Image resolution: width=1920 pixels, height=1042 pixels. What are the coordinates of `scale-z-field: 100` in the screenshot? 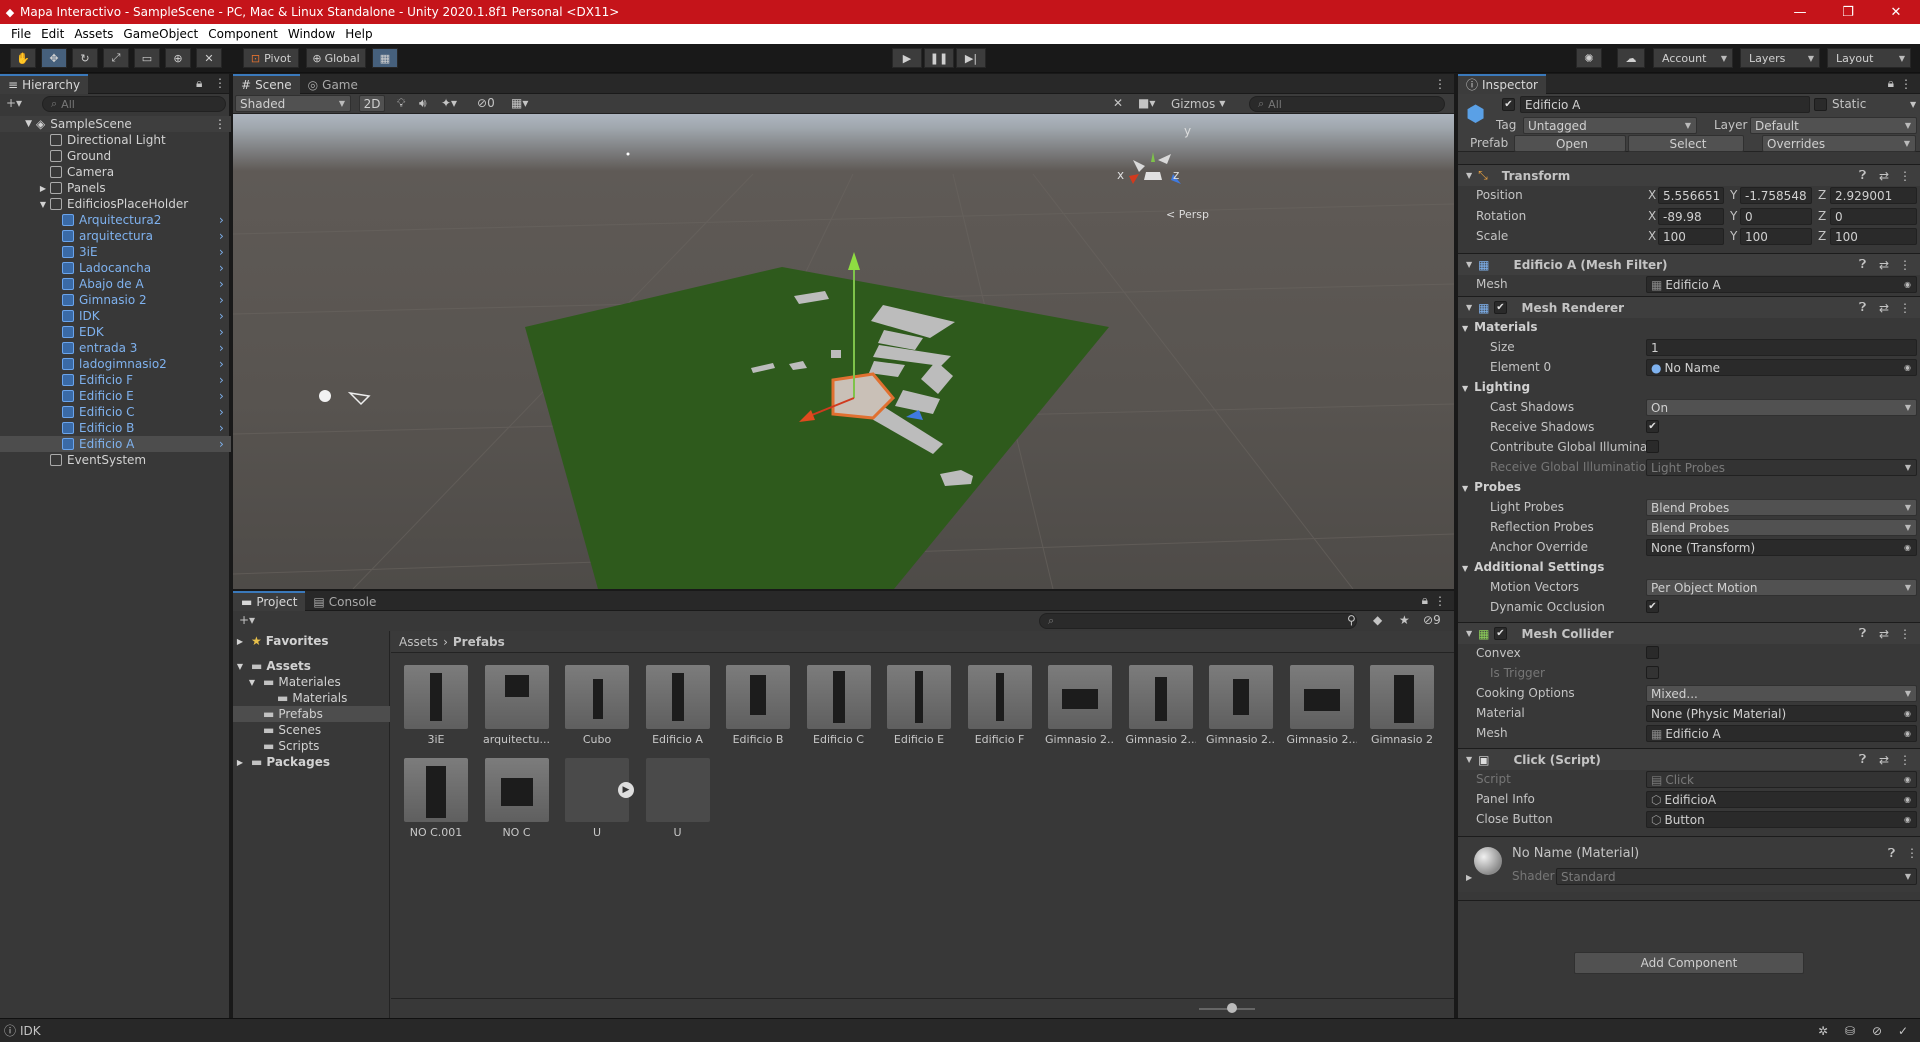 It's located at (1873, 236).